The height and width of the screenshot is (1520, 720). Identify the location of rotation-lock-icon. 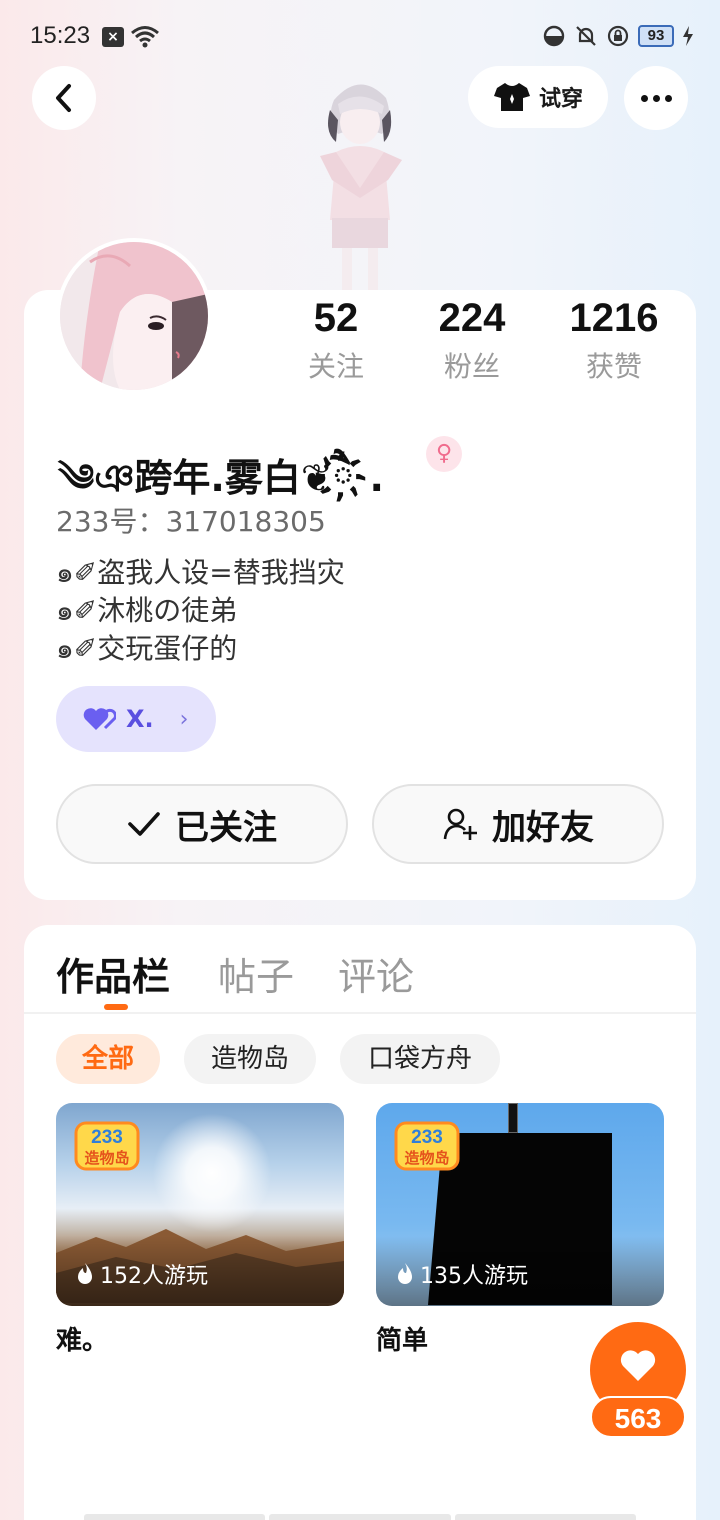
(618, 36).